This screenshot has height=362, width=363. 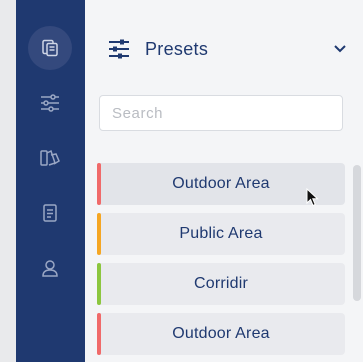 I want to click on document-icon, so click(x=50, y=213).